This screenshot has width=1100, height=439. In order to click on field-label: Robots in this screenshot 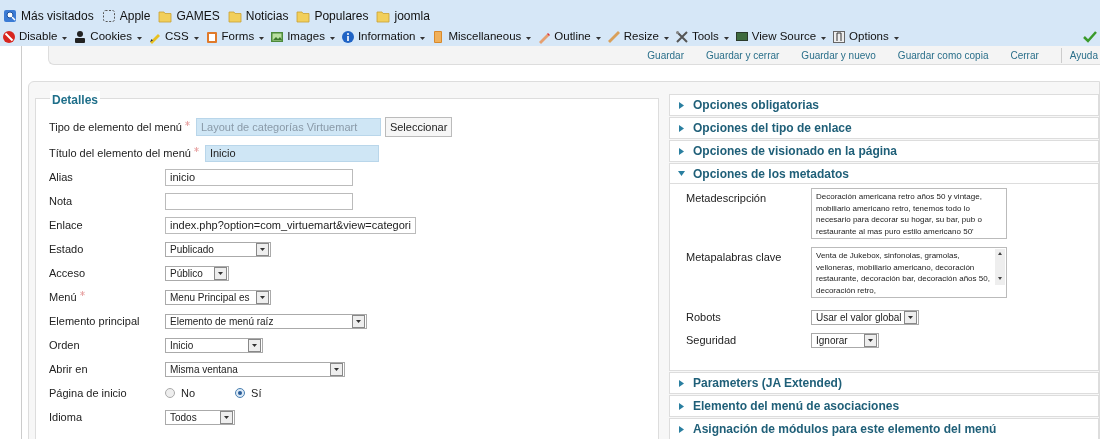, I will do `click(704, 318)`.